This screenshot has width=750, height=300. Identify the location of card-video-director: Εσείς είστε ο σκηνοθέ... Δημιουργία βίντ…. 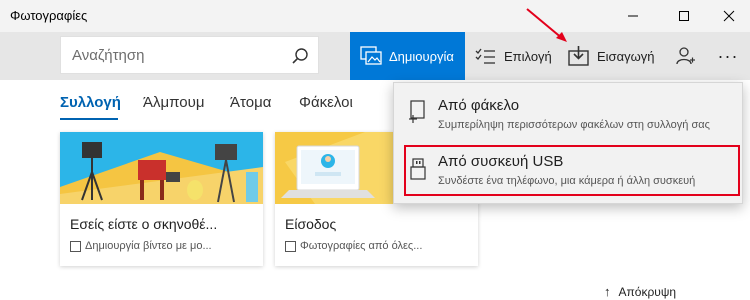
(161, 199).